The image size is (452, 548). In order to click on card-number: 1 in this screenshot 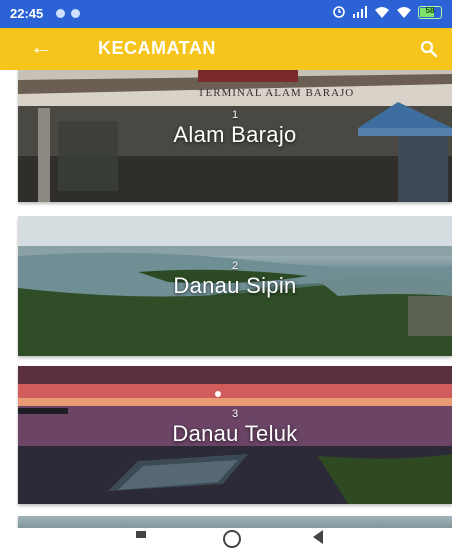, I will do `click(235, 115)`.